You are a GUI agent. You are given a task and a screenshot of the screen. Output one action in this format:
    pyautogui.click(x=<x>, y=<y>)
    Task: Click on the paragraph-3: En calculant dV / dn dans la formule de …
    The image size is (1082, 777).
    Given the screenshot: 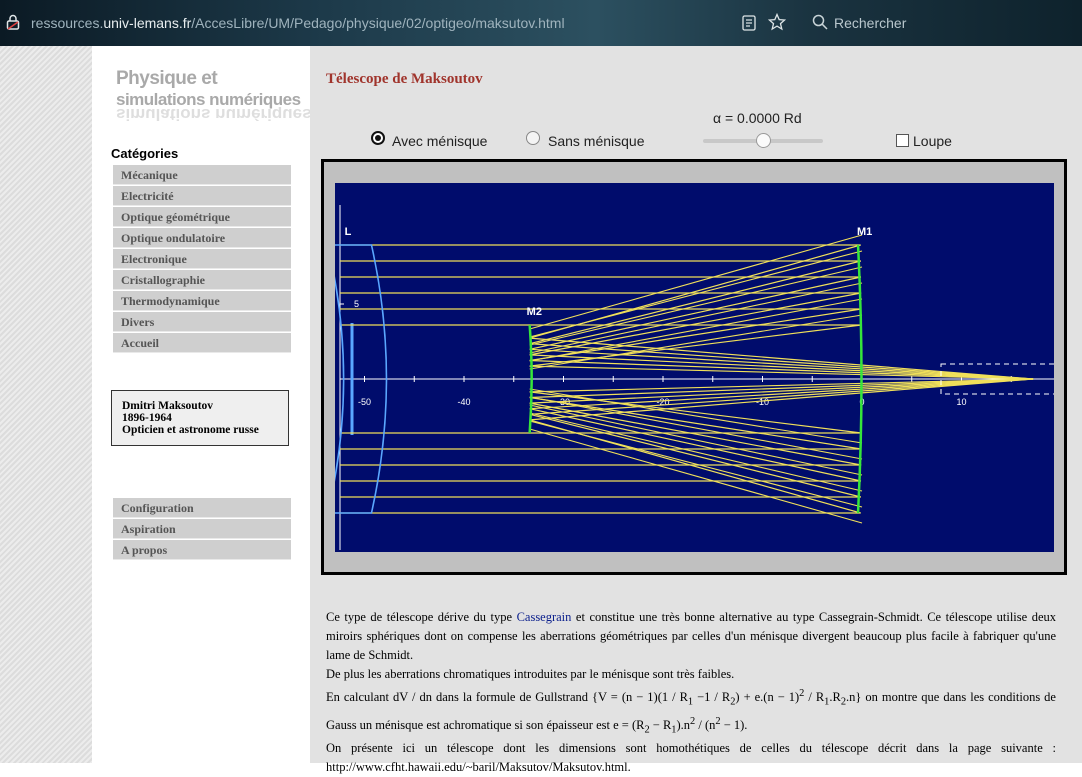 What is the action you would take?
    pyautogui.click(x=691, y=711)
    